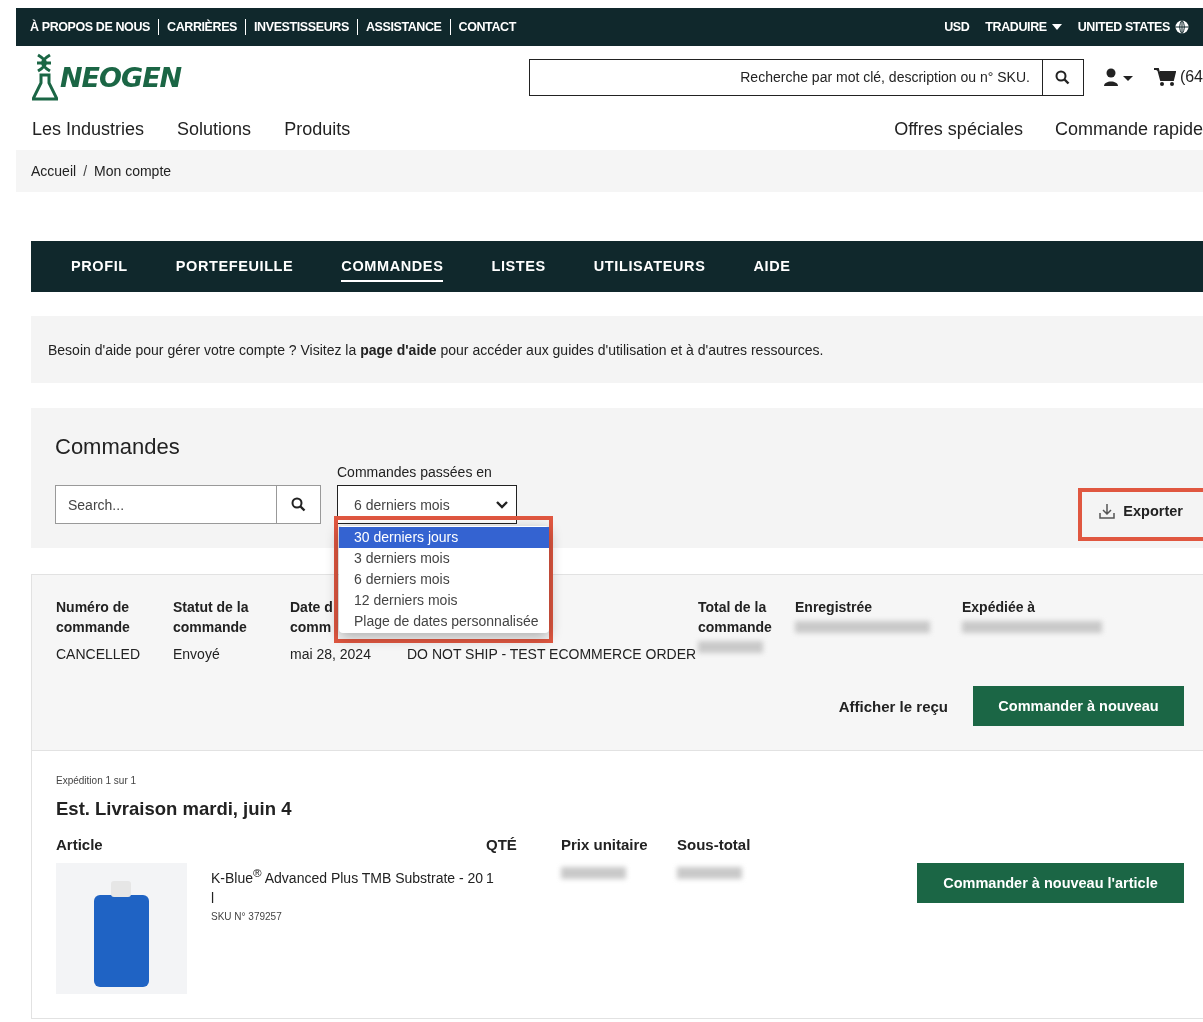 This screenshot has width=1203, height=1022. Describe the element at coordinates (999, 607) in the screenshot. I see `column-header: Expédiée à` at that location.